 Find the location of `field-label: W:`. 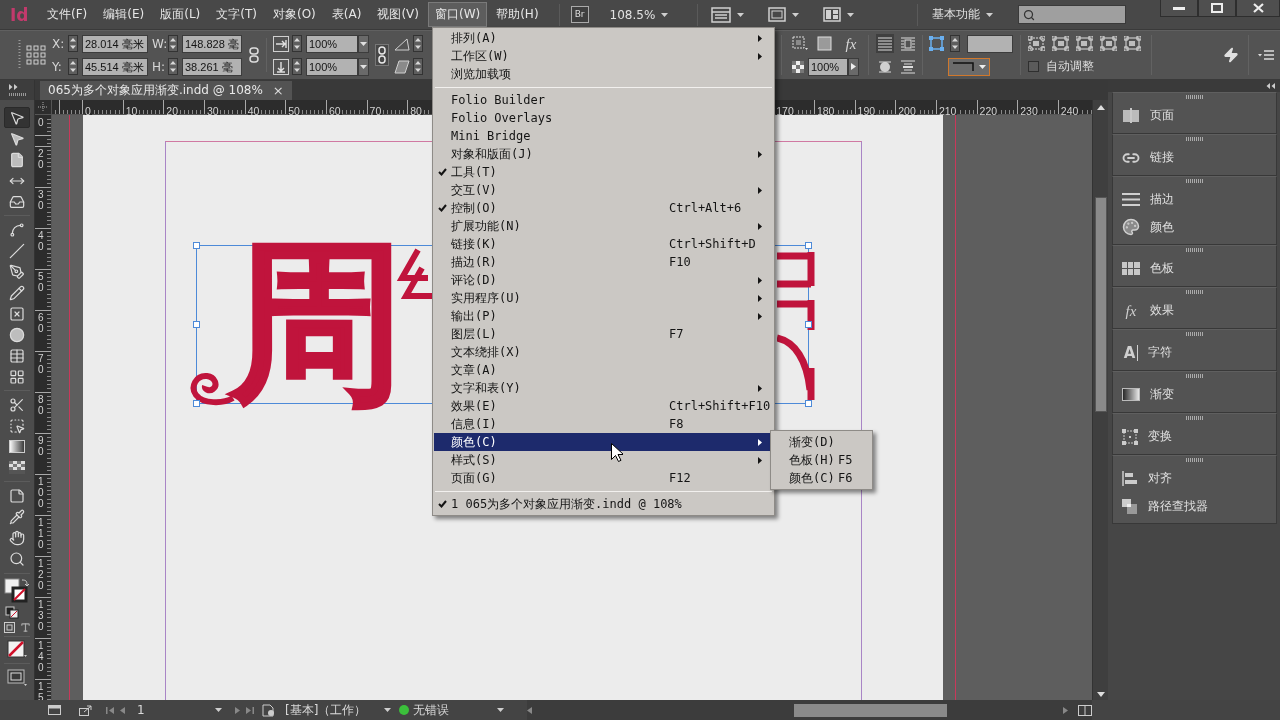

field-label: W: is located at coordinates (158, 43).